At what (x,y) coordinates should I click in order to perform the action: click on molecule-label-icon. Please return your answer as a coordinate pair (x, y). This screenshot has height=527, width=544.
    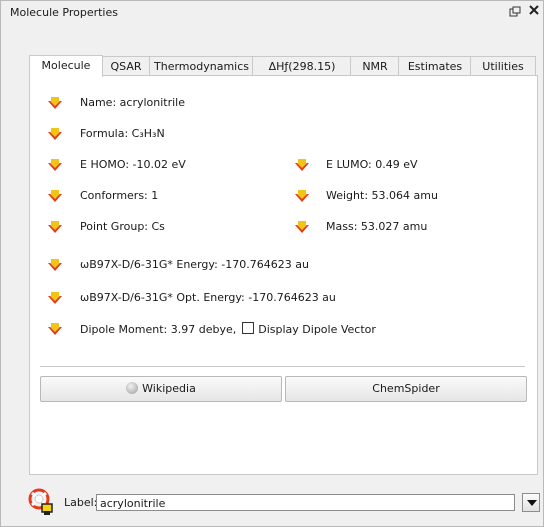
    Looking at the image, I should click on (42, 502).